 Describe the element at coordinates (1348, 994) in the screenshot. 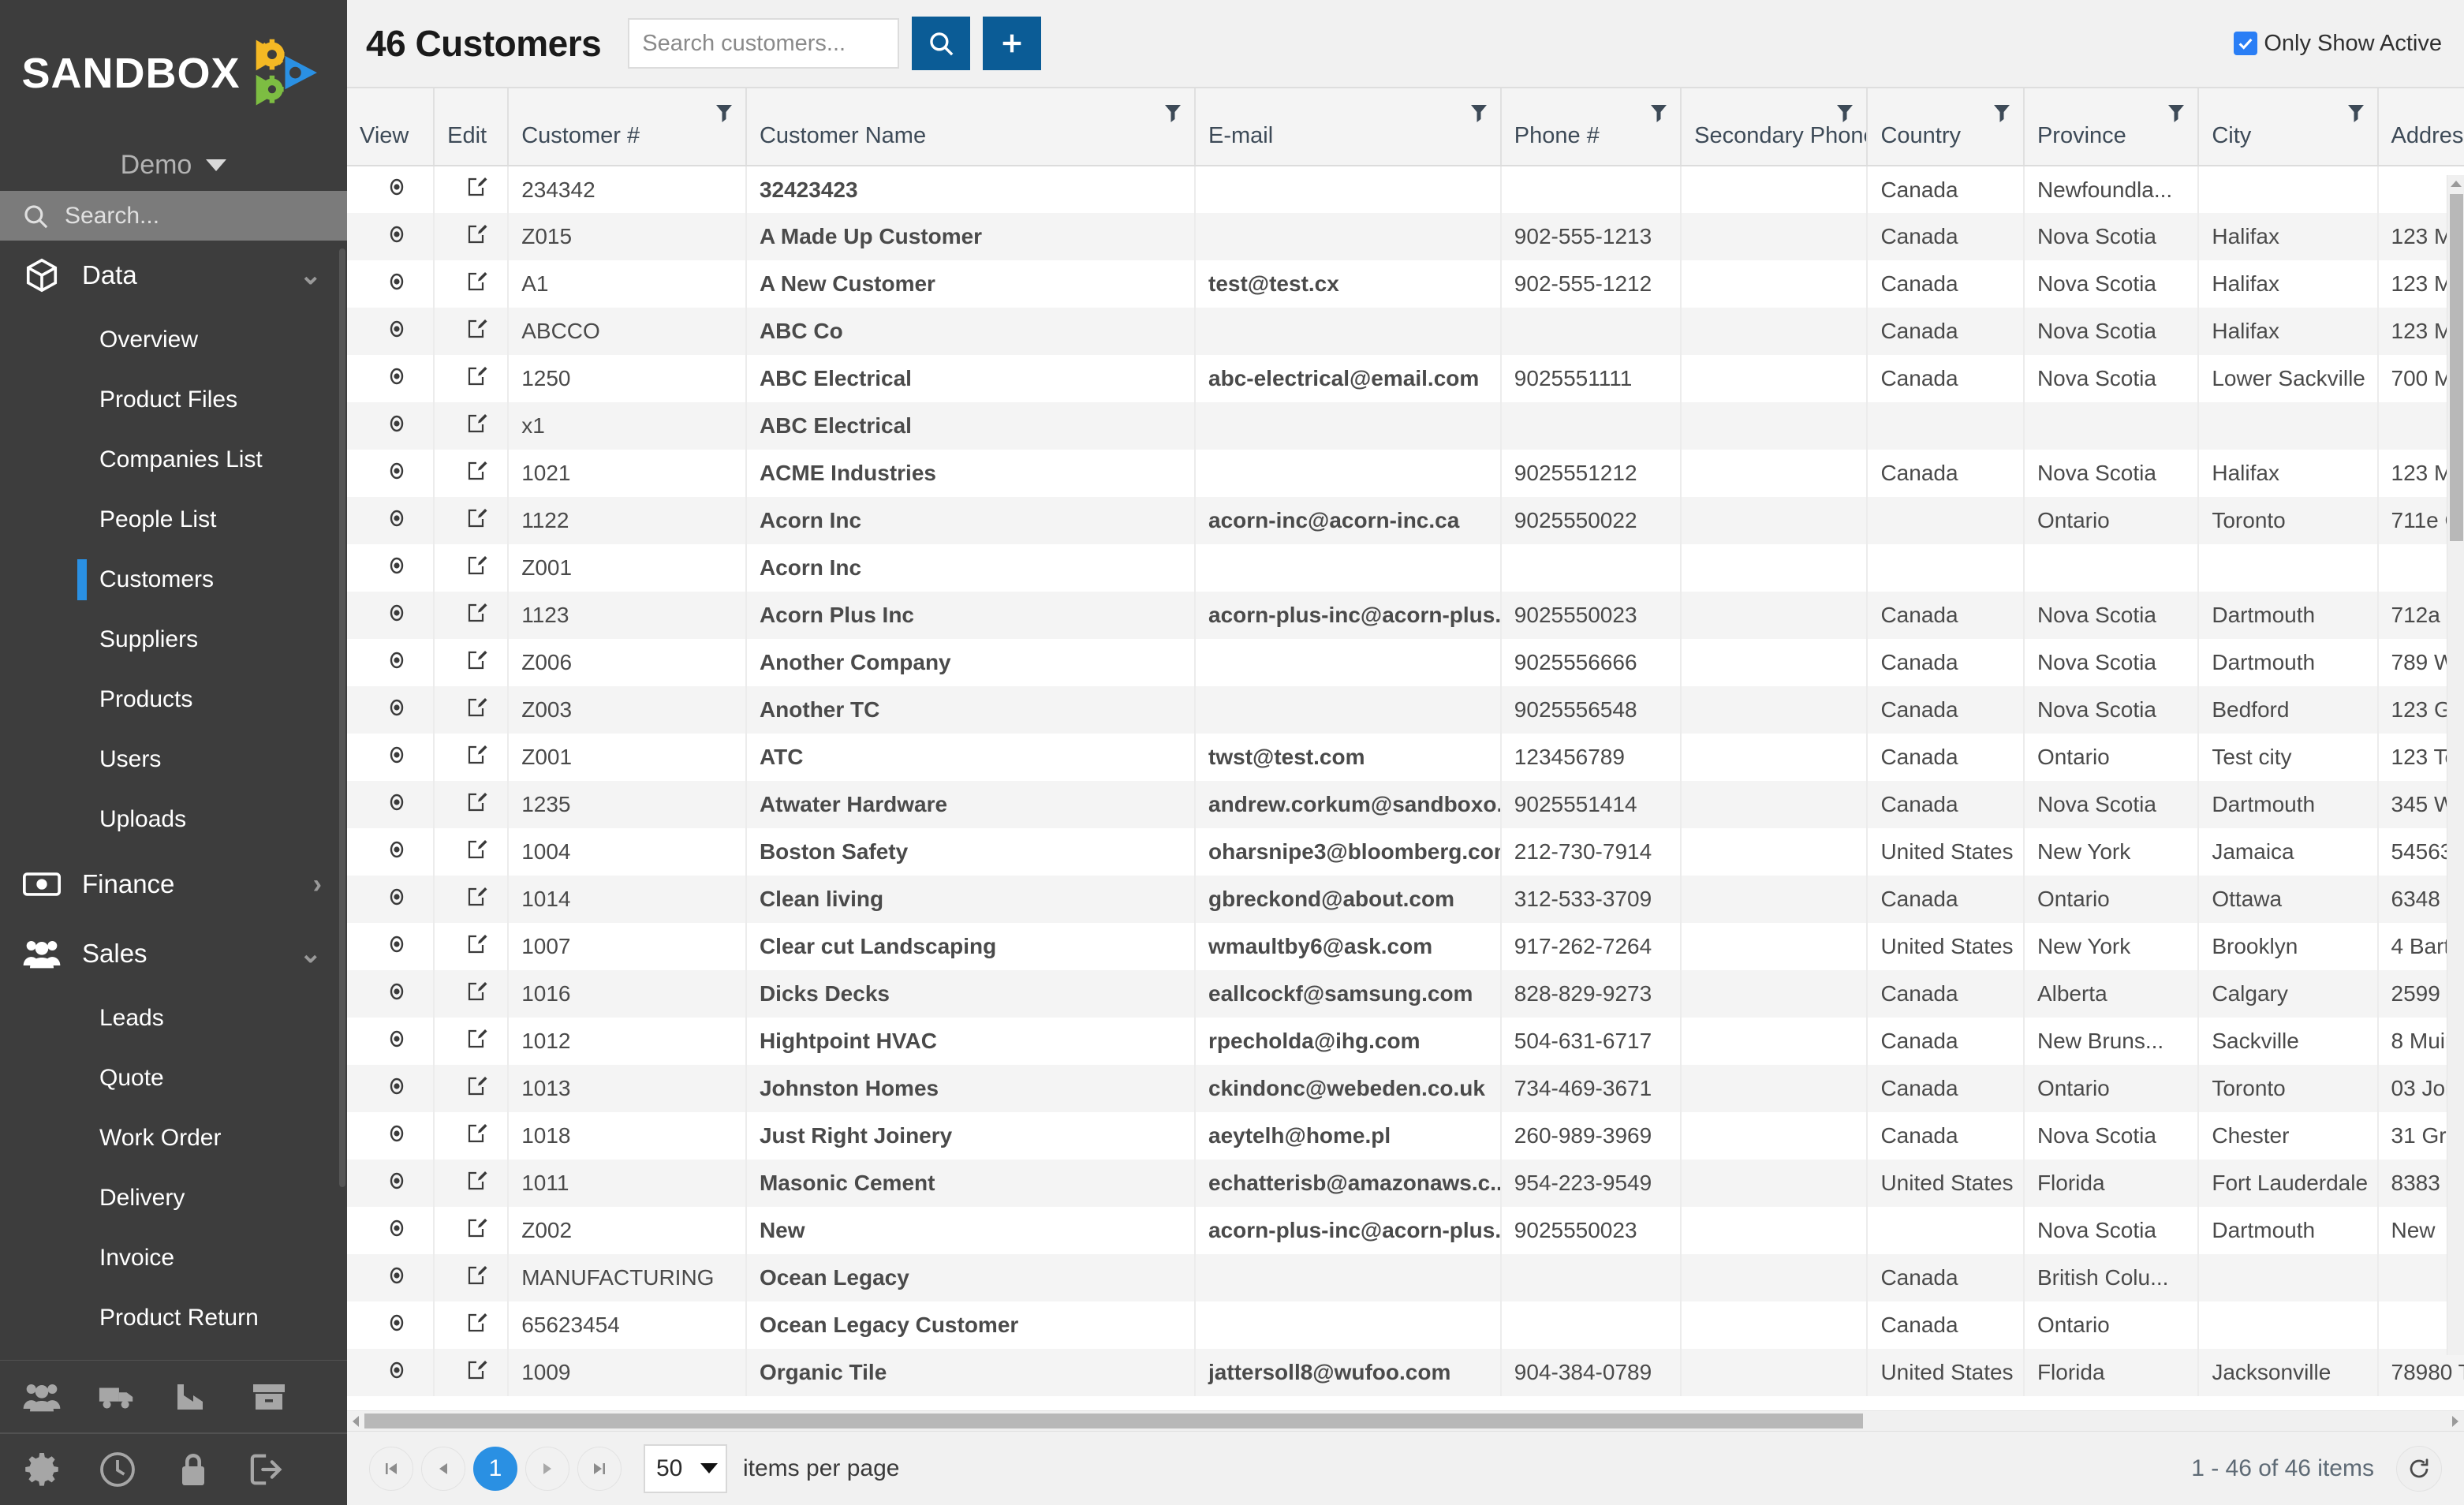

I see `cell-email: eallcockf@samsung.com` at that location.